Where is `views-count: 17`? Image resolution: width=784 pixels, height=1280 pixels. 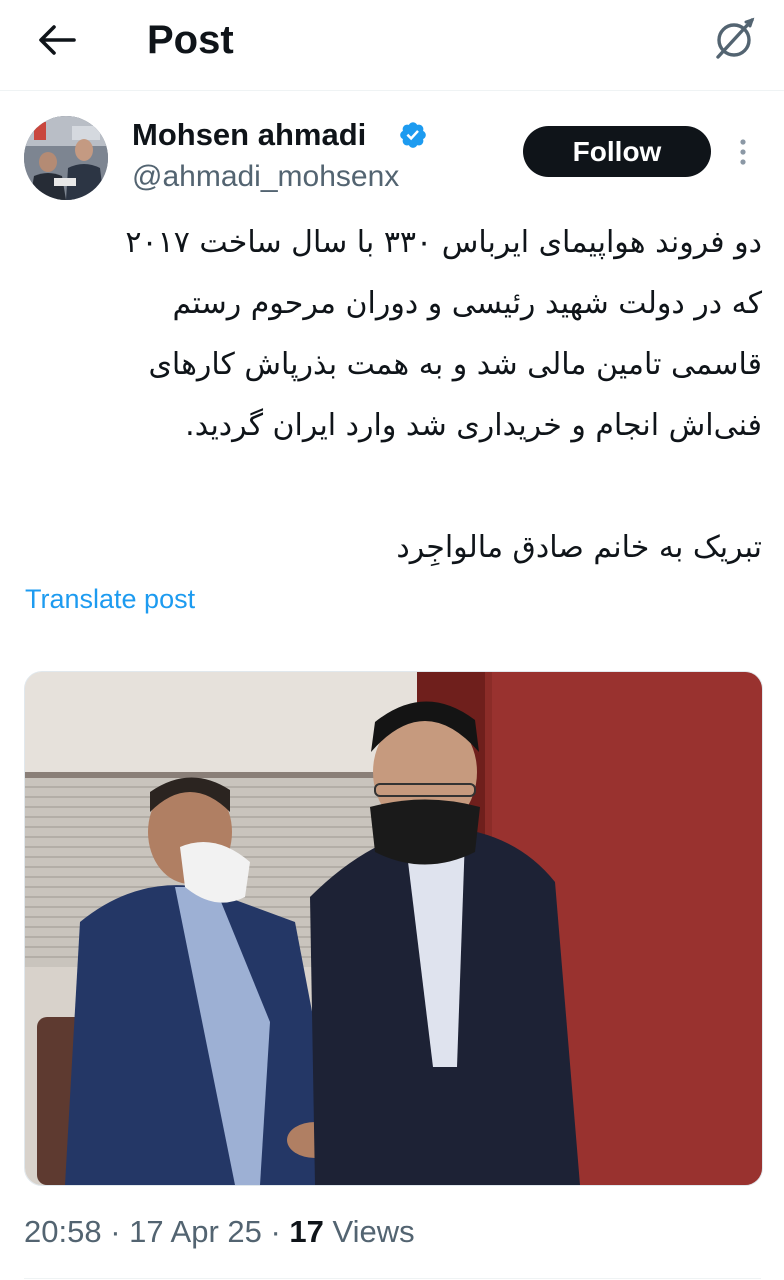
views-count: 17 is located at coordinates (306, 1231).